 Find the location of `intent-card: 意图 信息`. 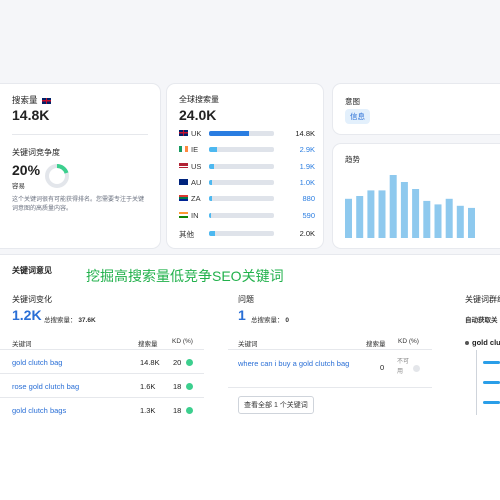

intent-card: 意图 信息 is located at coordinates (416, 109).